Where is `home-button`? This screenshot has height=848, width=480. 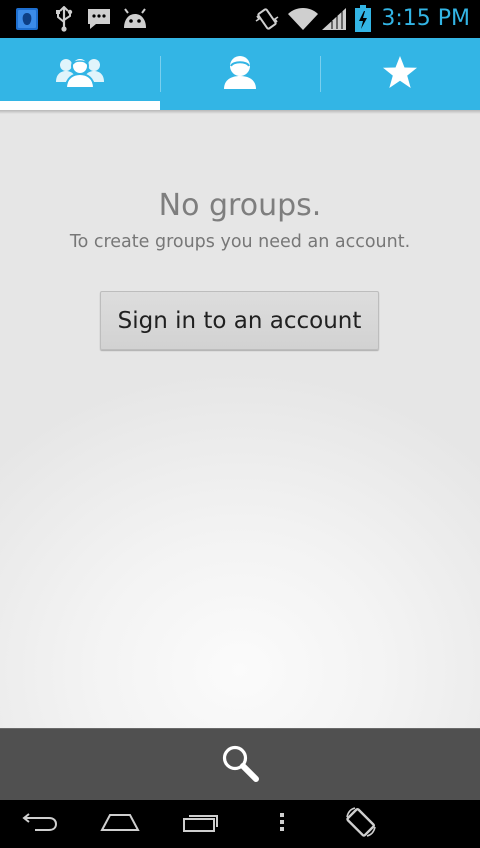
home-button is located at coordinates (120, 824).